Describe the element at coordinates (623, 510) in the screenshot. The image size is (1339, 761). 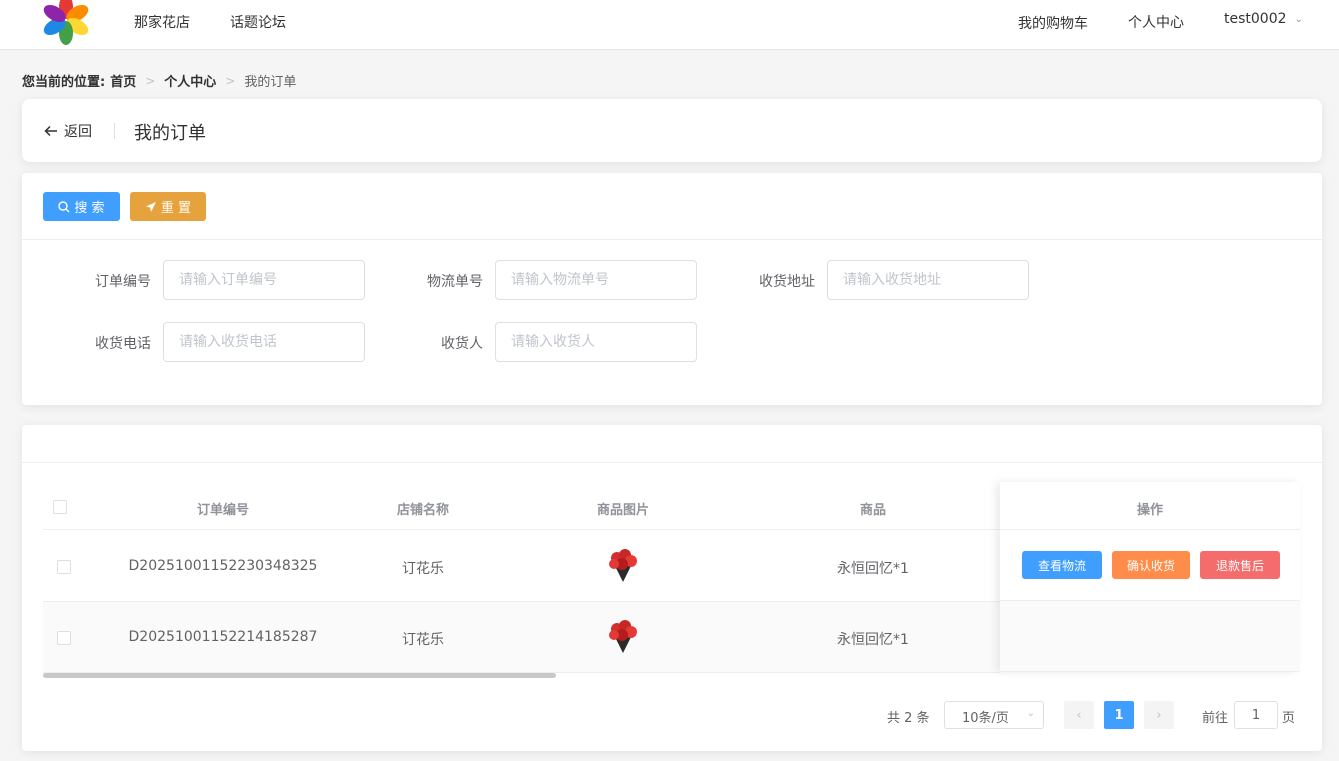
I see `column-header: 商品图片` at that location.